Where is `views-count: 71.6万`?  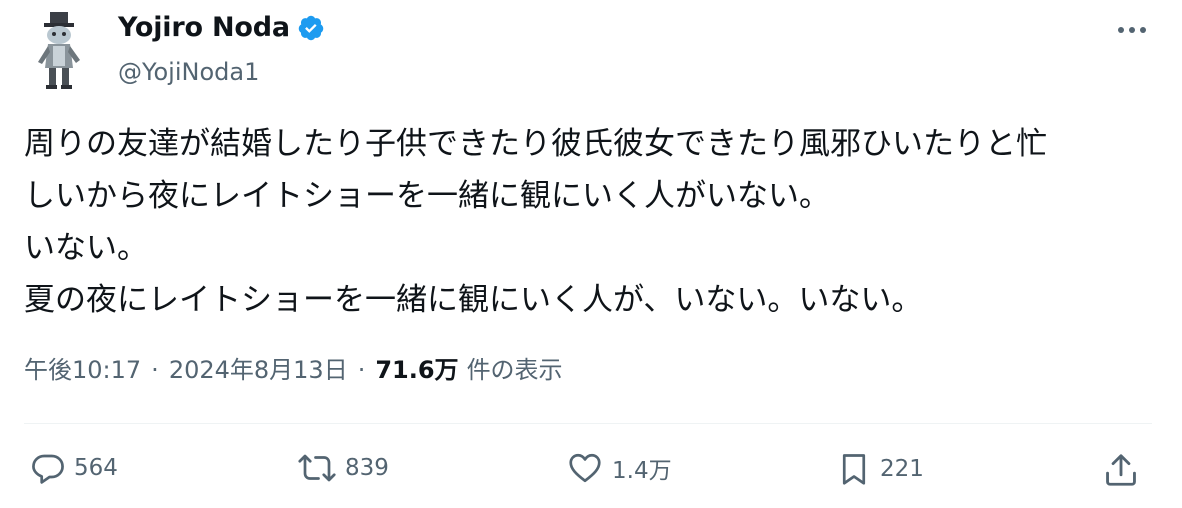 views-count: 71.6万 is located at coordinates (416, 367).